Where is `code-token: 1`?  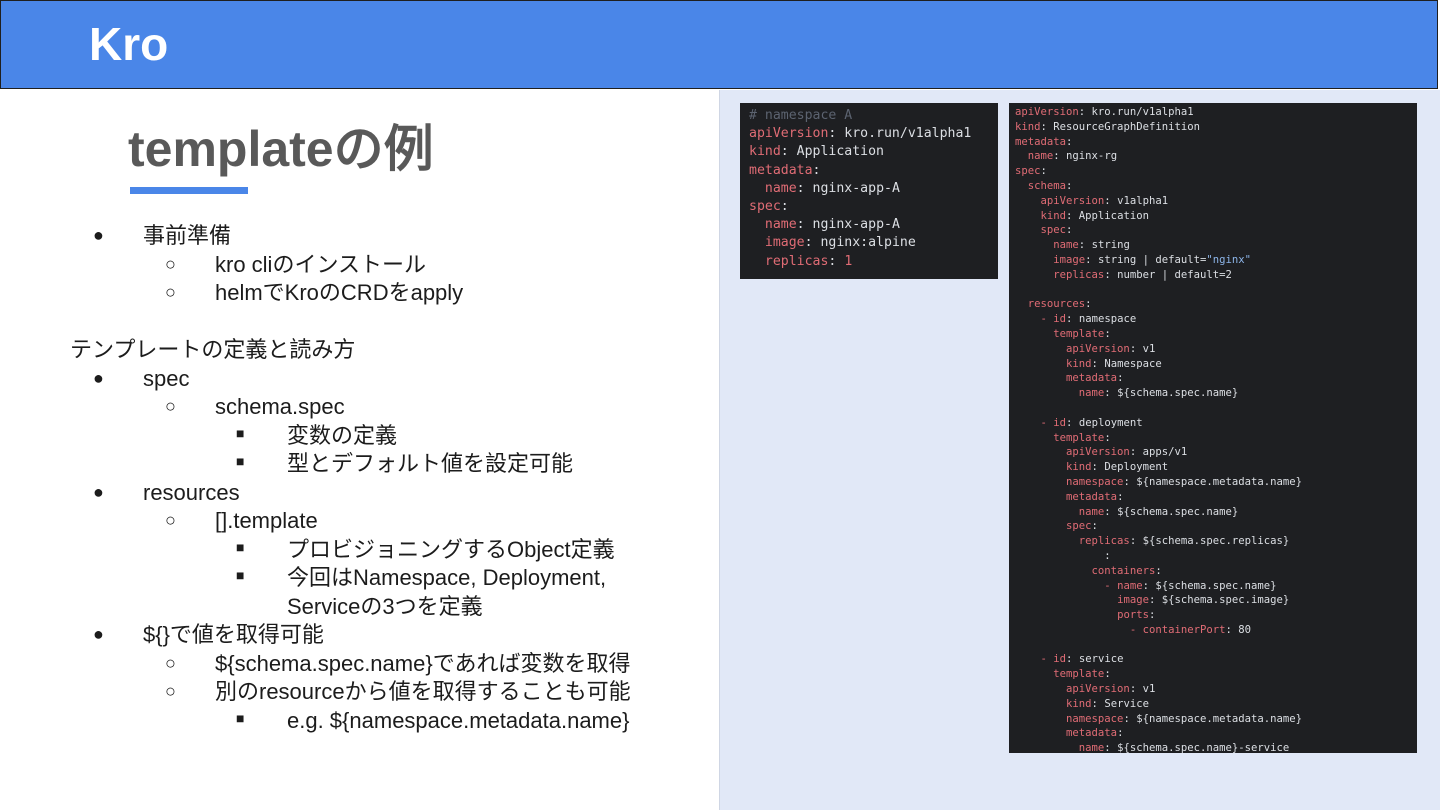
code-token: 1 is located at coordinates (848, 261).